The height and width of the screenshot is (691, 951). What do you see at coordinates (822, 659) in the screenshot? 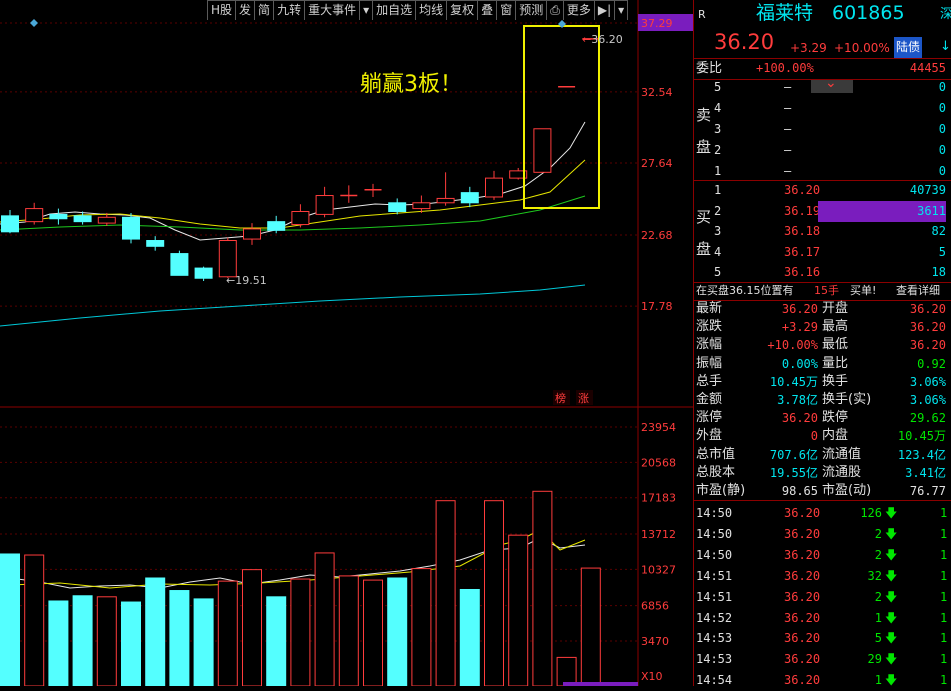
I see `tick-row: 14:53 36.20 29 🡇 1` at bounding box center [822, 659].